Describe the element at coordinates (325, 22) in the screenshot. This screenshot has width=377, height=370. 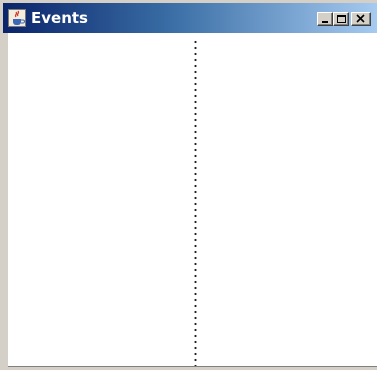
I see `minimize-icon` at that location.